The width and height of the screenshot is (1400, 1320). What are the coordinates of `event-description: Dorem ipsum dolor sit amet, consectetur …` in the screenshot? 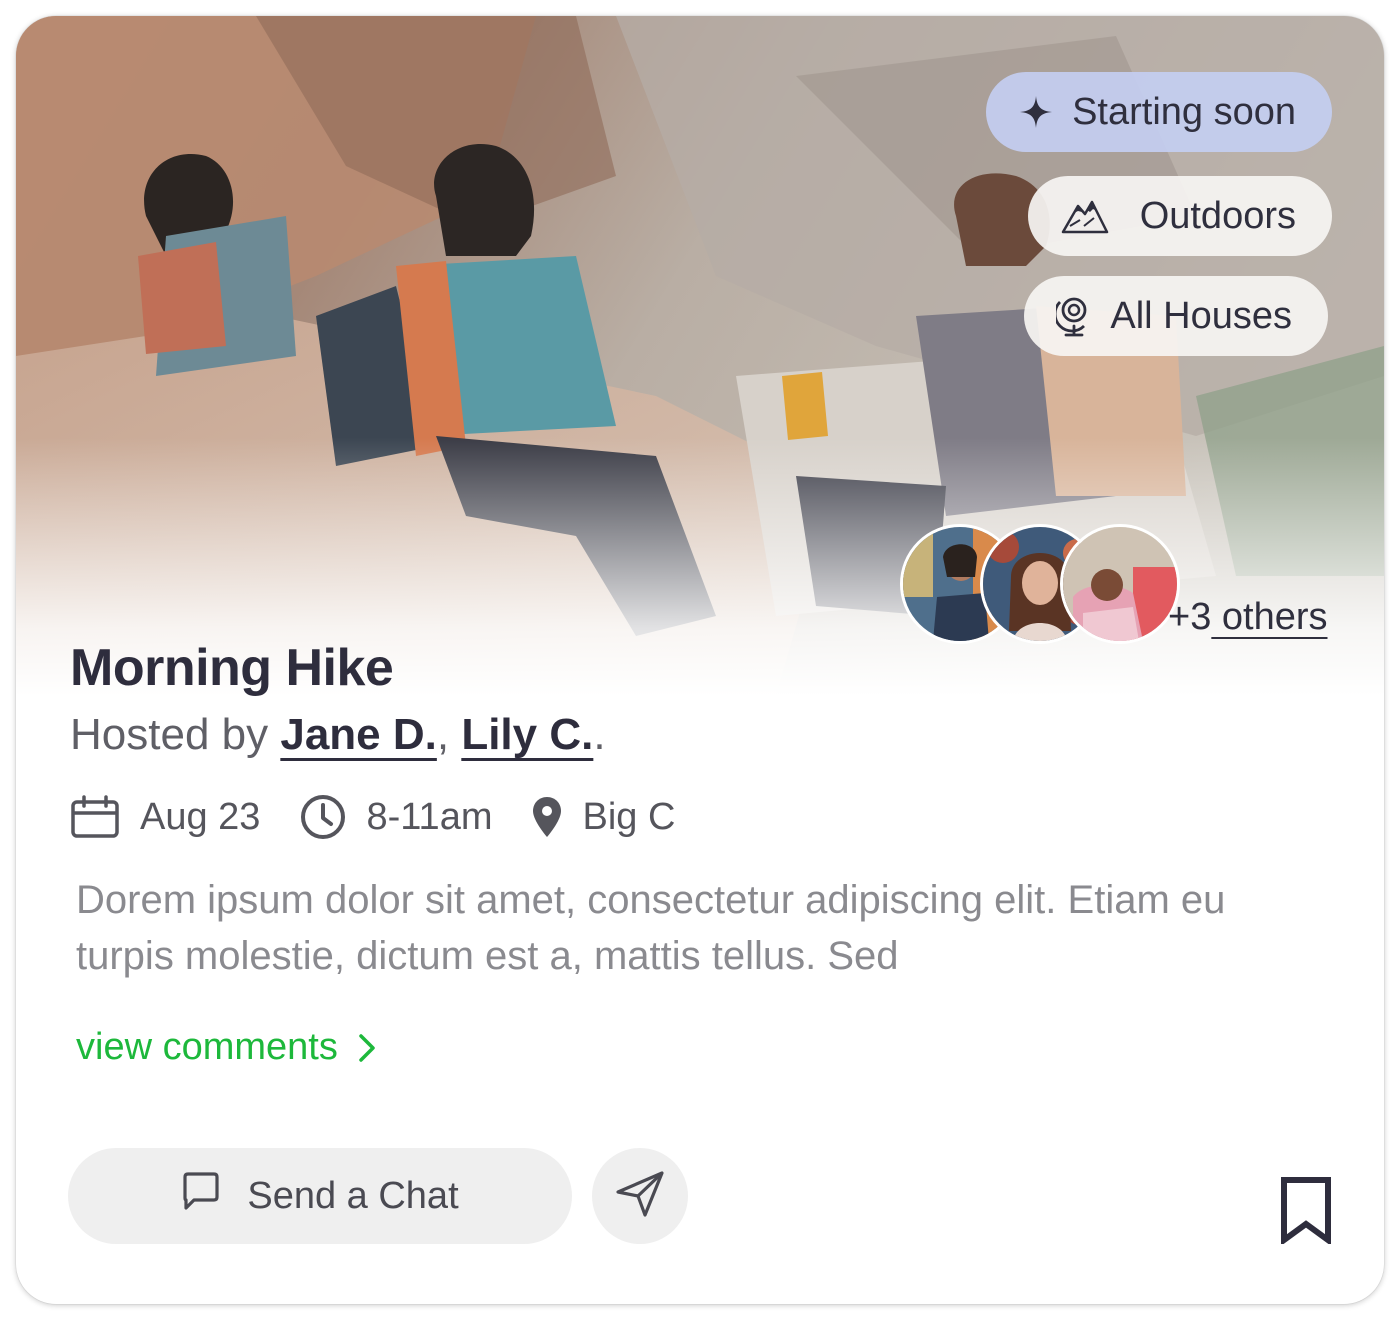 It's located at (651, 928).